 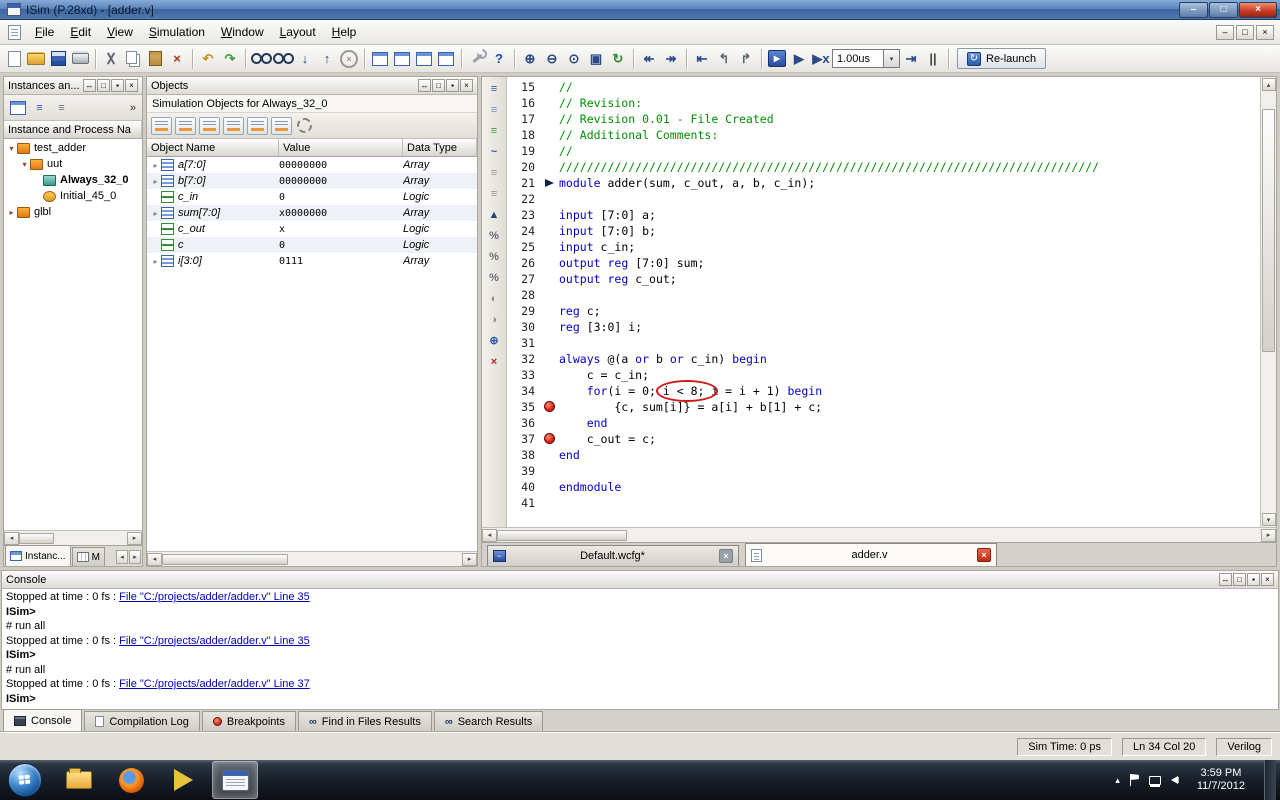 I want to click on object-row-a-7-0: ▸ a[7:0] 00000000 Array, so click(x=312, y=165).